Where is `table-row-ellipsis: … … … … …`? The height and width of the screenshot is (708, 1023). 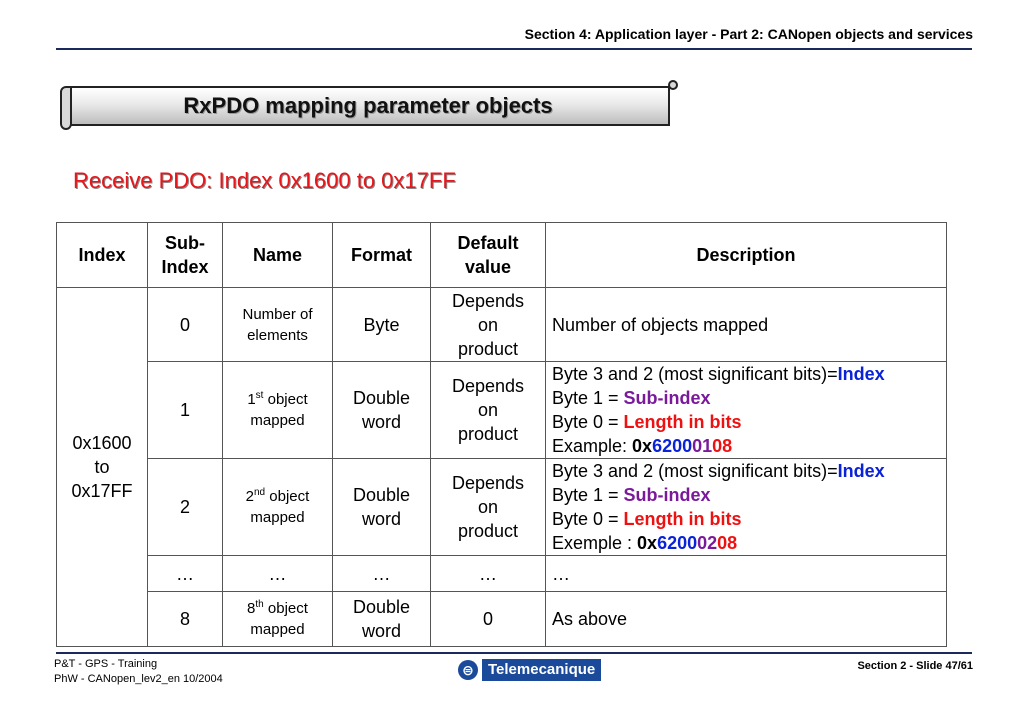 table-row-ellipsis: … … … … … is located at coordinates (502, 573).